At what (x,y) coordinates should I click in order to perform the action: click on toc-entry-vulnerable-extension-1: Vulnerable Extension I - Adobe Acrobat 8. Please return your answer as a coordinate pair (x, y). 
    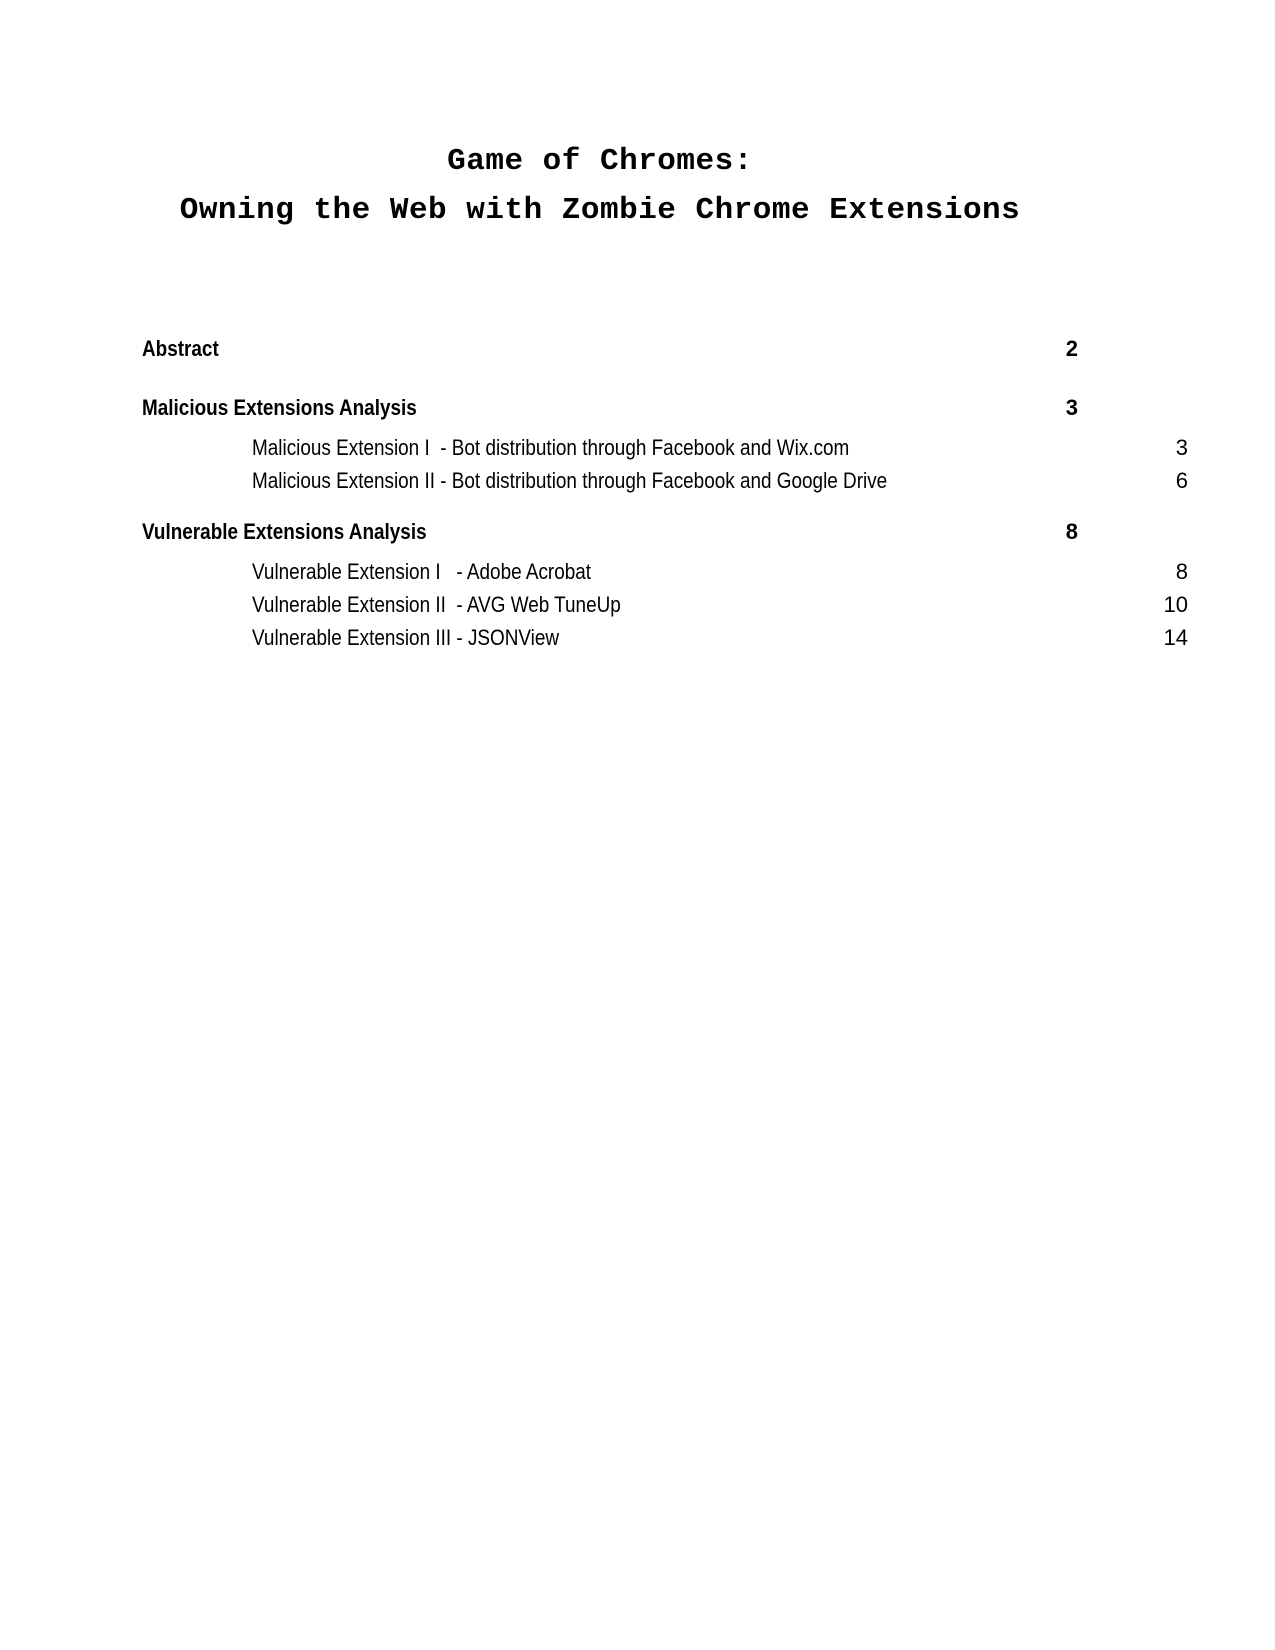
    Looking at the image, I should click on (665, 571).